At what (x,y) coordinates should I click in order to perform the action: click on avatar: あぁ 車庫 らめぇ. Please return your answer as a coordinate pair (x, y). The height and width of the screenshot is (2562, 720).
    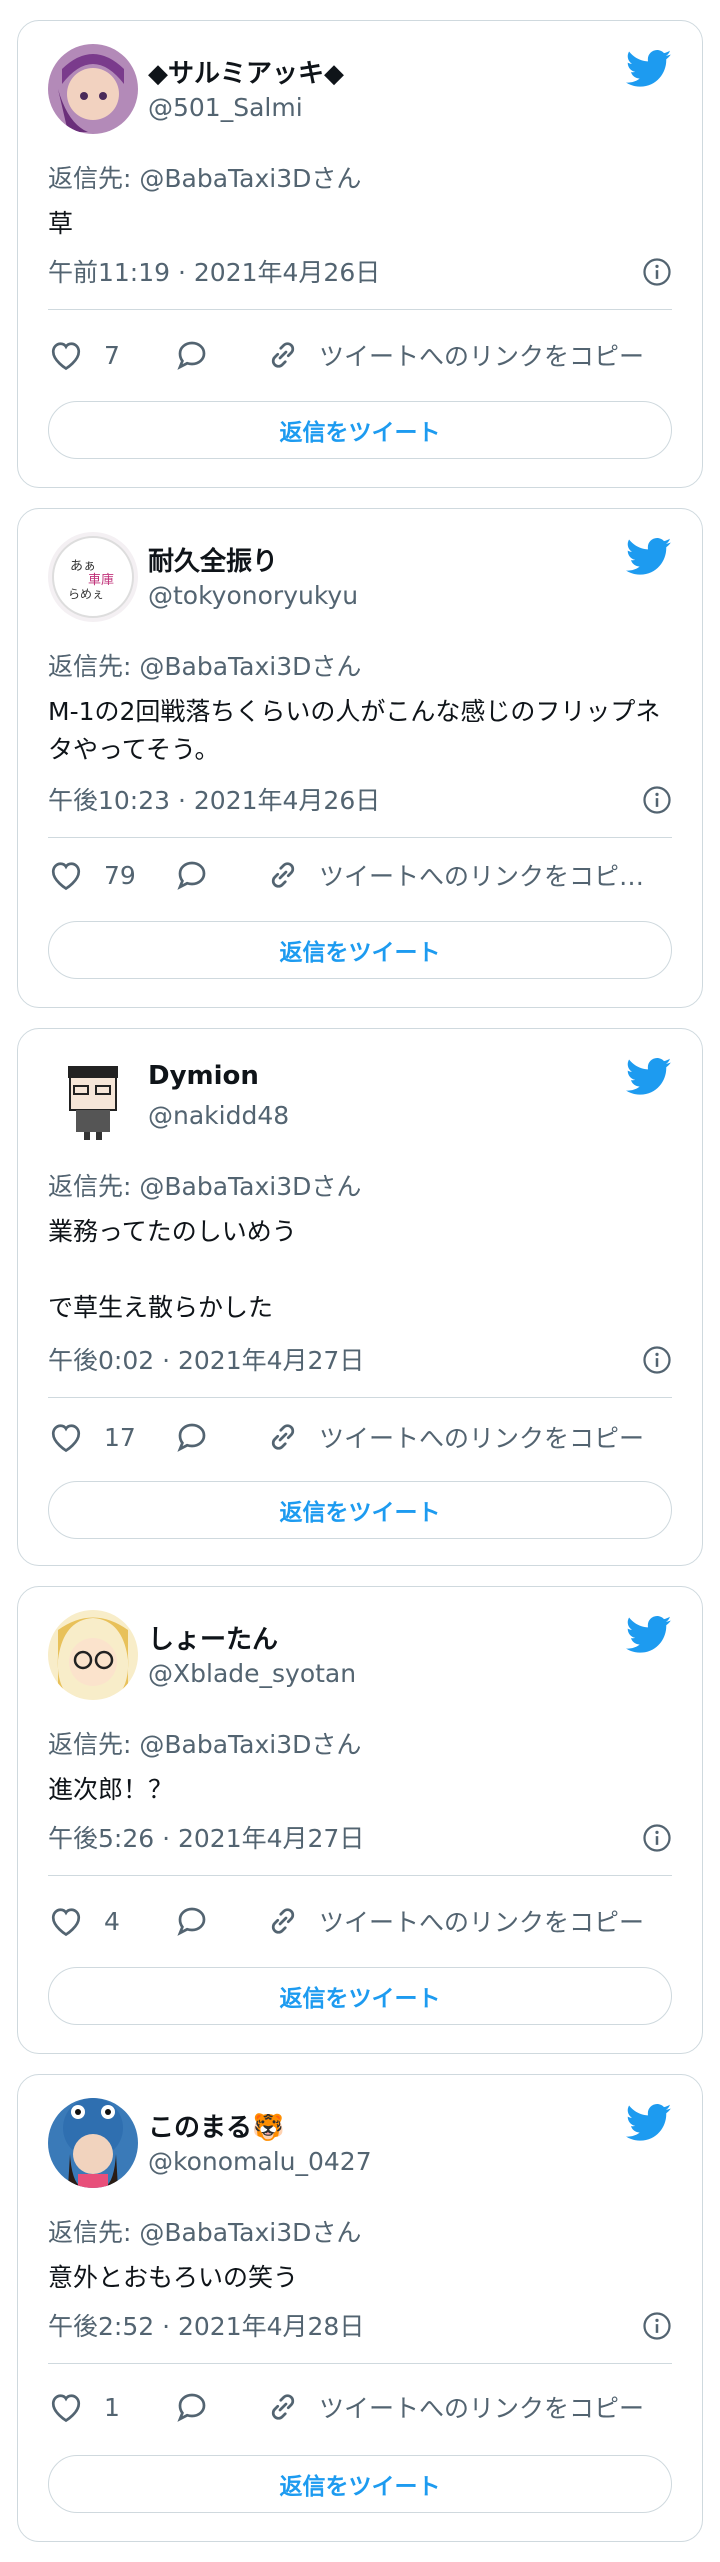
    Looking at the image, I should click on (93, 577).